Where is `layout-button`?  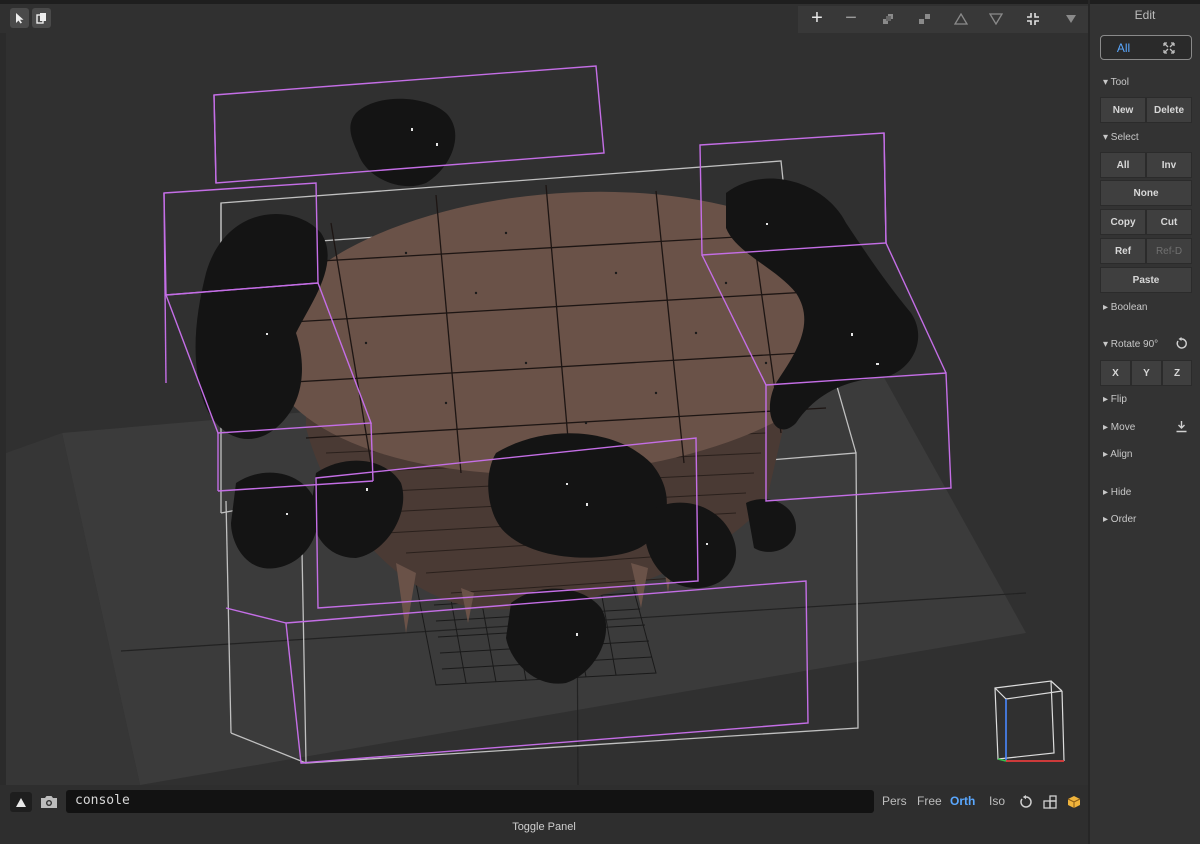
layout-button is located at coordinates (1050, 802).